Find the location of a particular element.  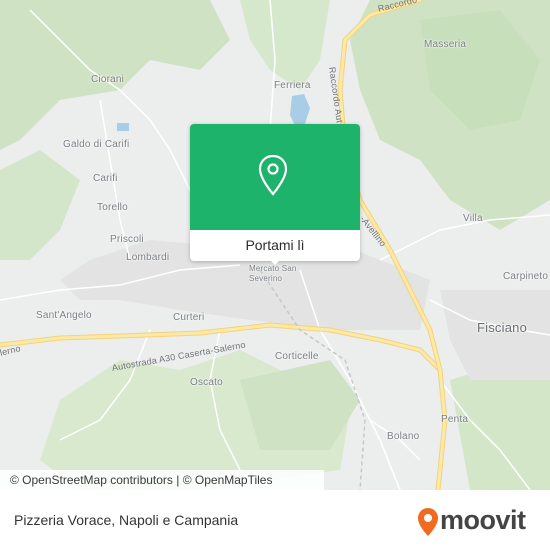

place-label: Ciorani is located at coordinates (108, 79).